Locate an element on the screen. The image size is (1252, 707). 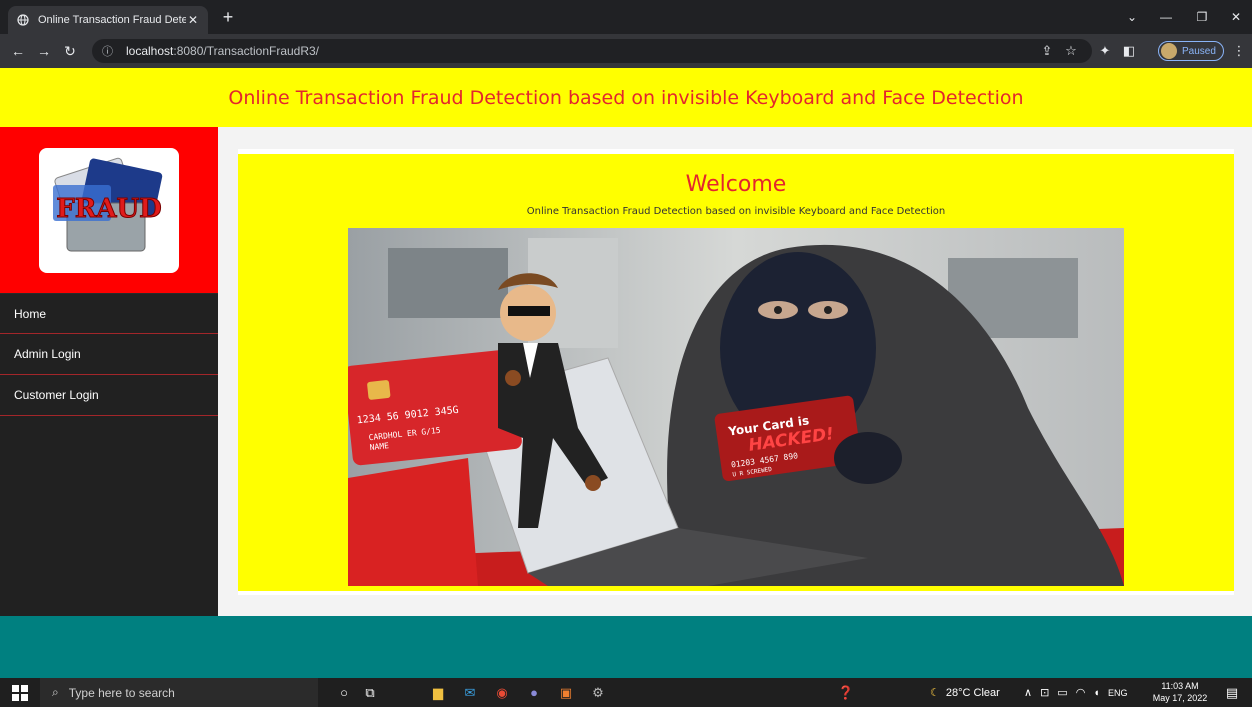
notifications-icon: ▤ is located at coordinates (1232, 692).